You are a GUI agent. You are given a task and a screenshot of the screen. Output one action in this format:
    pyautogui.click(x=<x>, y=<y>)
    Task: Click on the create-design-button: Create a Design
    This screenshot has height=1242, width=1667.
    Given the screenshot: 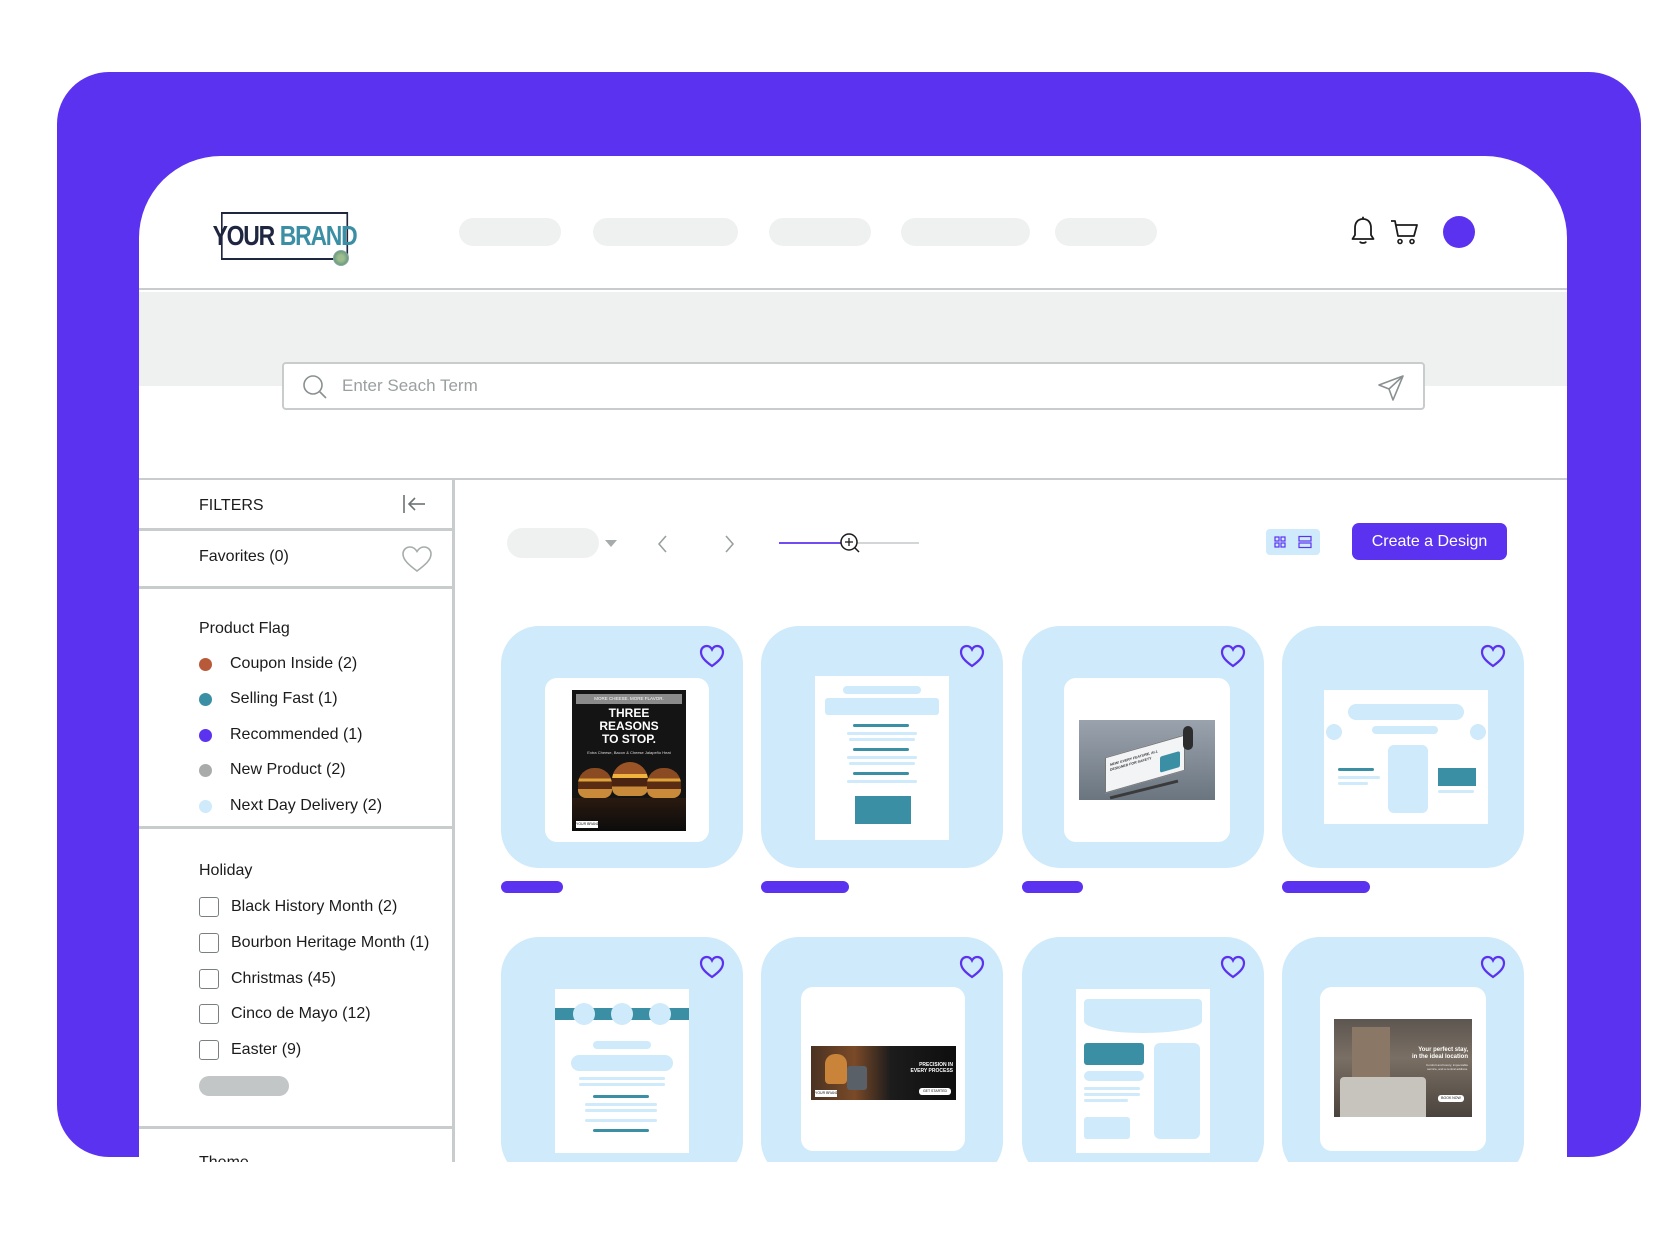 What is the action you would take?
    pyautogui.click(x=1429, y=541)
    